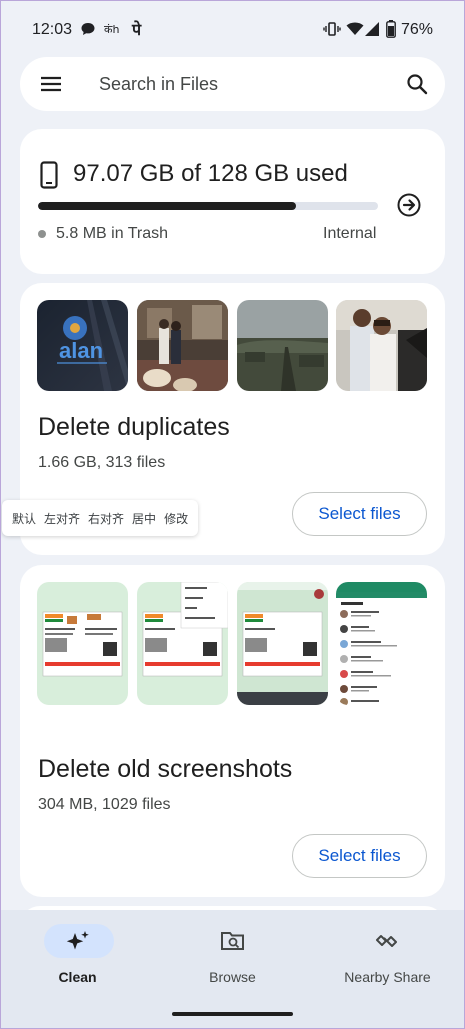 The width and height of the screenshot is (465, 1029). I want to click on screenshots-title: Delete old screenshots, so click(165, 769).